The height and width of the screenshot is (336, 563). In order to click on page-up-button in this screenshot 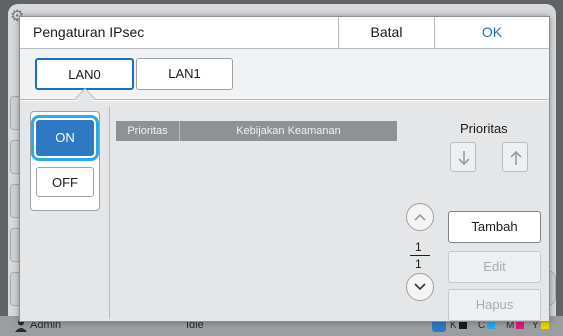, I will do `click(420, 217)`.